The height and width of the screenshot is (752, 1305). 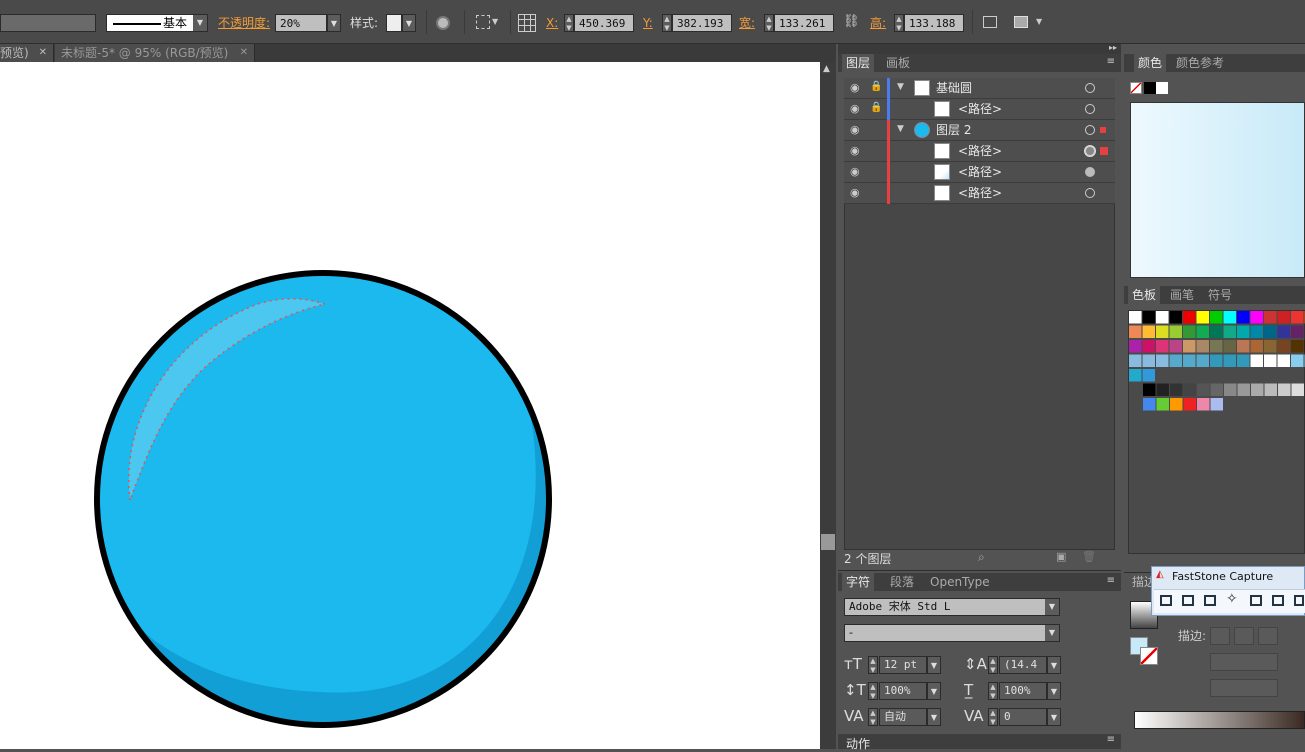 What do you see at coordinates (954, 88) in the screenshot?
I see `layer-name: 基础圆` at bounding box center [954, 88].